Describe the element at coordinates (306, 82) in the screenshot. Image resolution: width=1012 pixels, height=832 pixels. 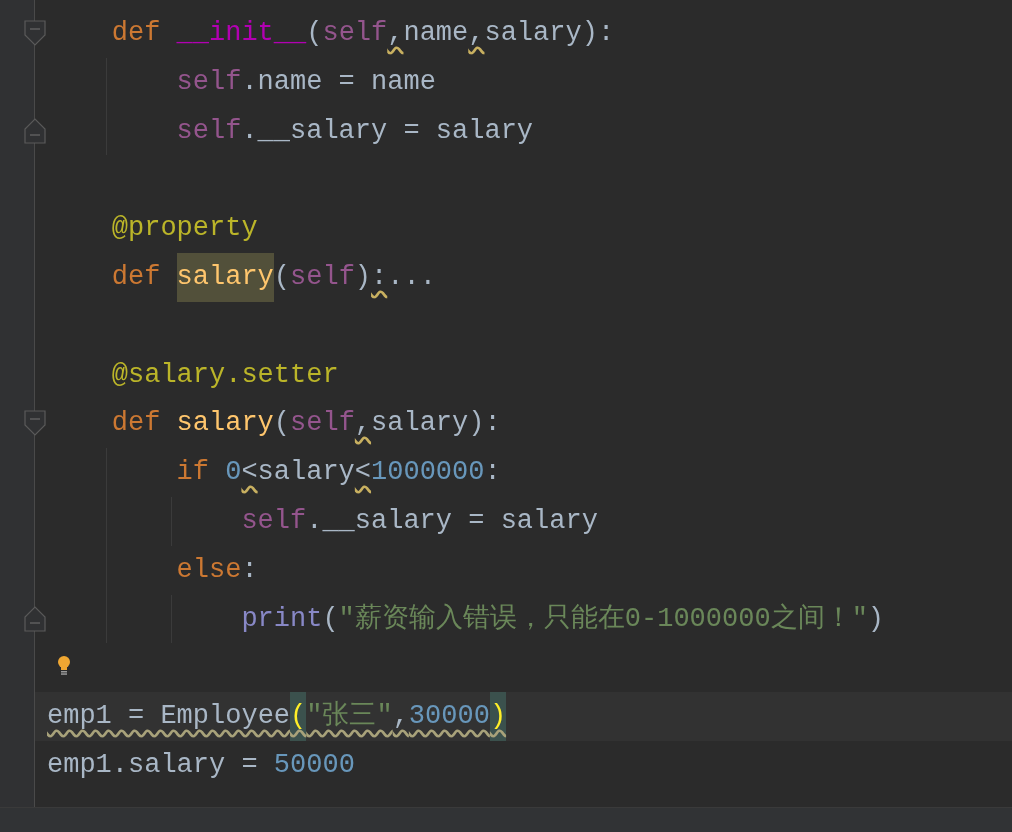
I see `code-line: self.name = name` at that location.